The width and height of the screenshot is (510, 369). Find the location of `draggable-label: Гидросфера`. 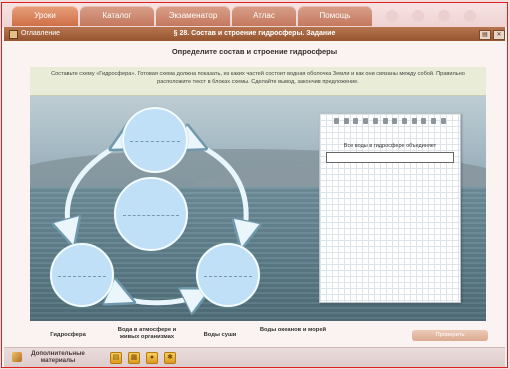

draggable-label: Гидросфера is located at coordinates (68, 335).